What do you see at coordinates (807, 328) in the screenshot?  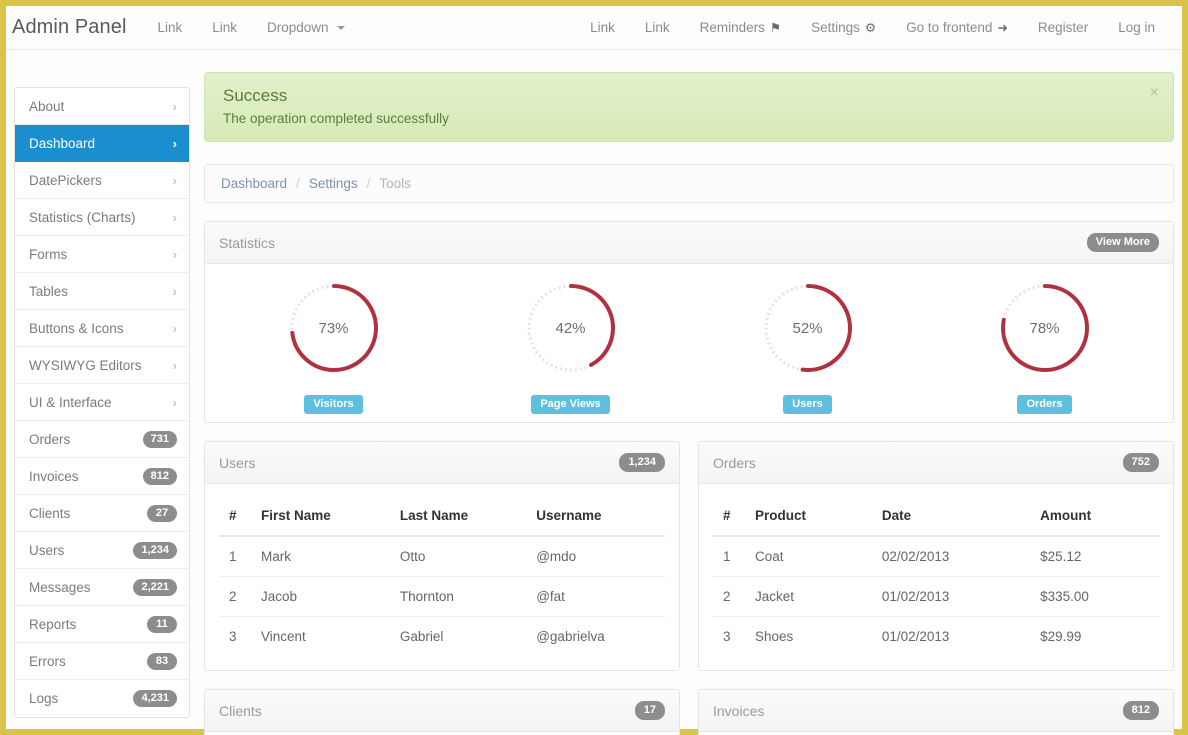 I see `donut-value: 52%` at bounding box center [807, 328].